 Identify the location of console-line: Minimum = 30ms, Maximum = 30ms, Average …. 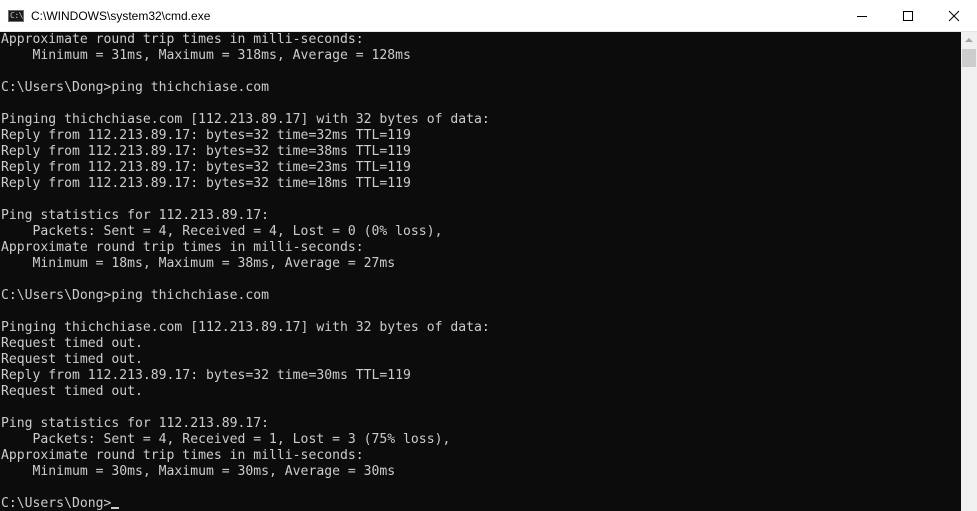
(198, 471).